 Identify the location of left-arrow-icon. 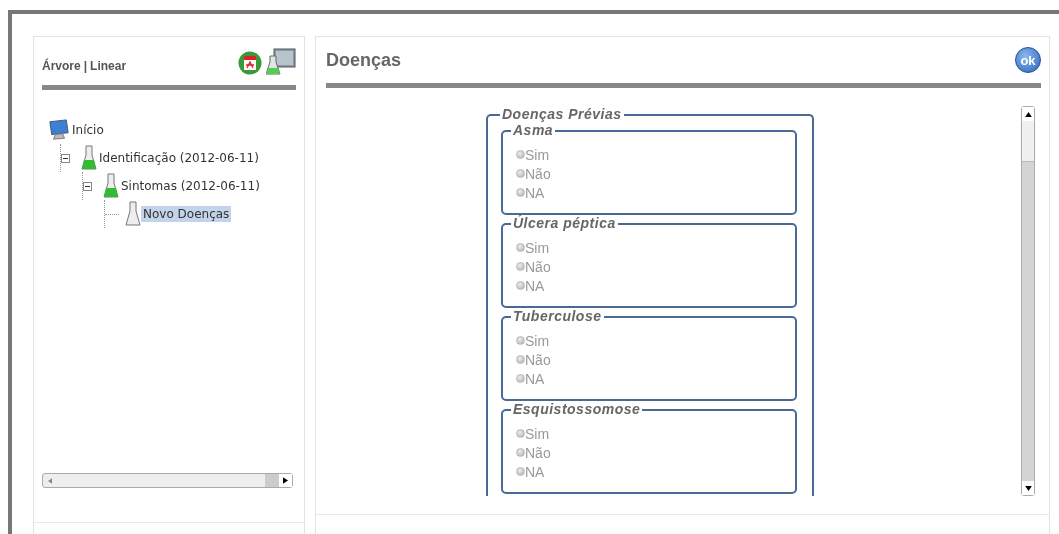
(49, 480).